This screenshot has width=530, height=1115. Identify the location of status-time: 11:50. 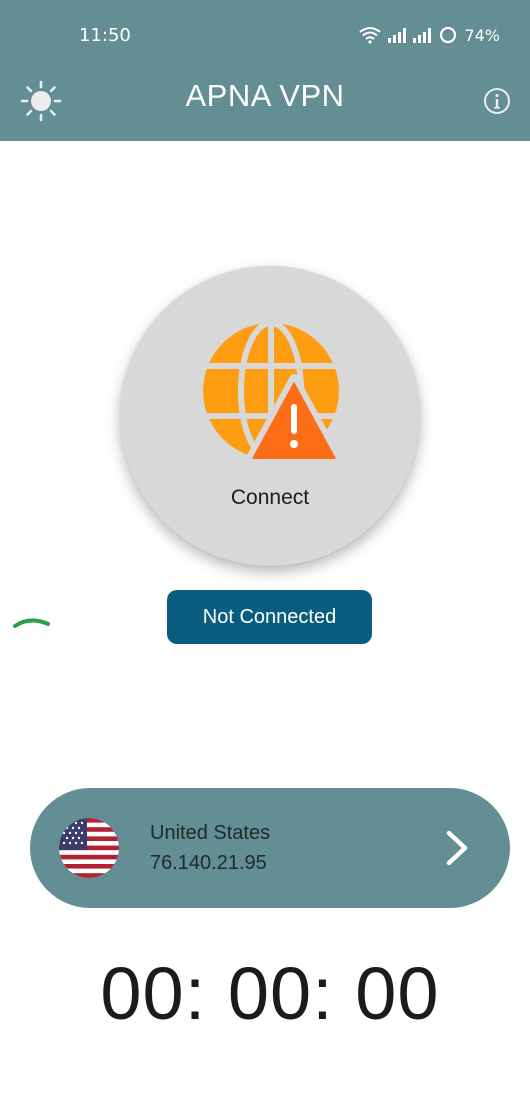
(105, 35).